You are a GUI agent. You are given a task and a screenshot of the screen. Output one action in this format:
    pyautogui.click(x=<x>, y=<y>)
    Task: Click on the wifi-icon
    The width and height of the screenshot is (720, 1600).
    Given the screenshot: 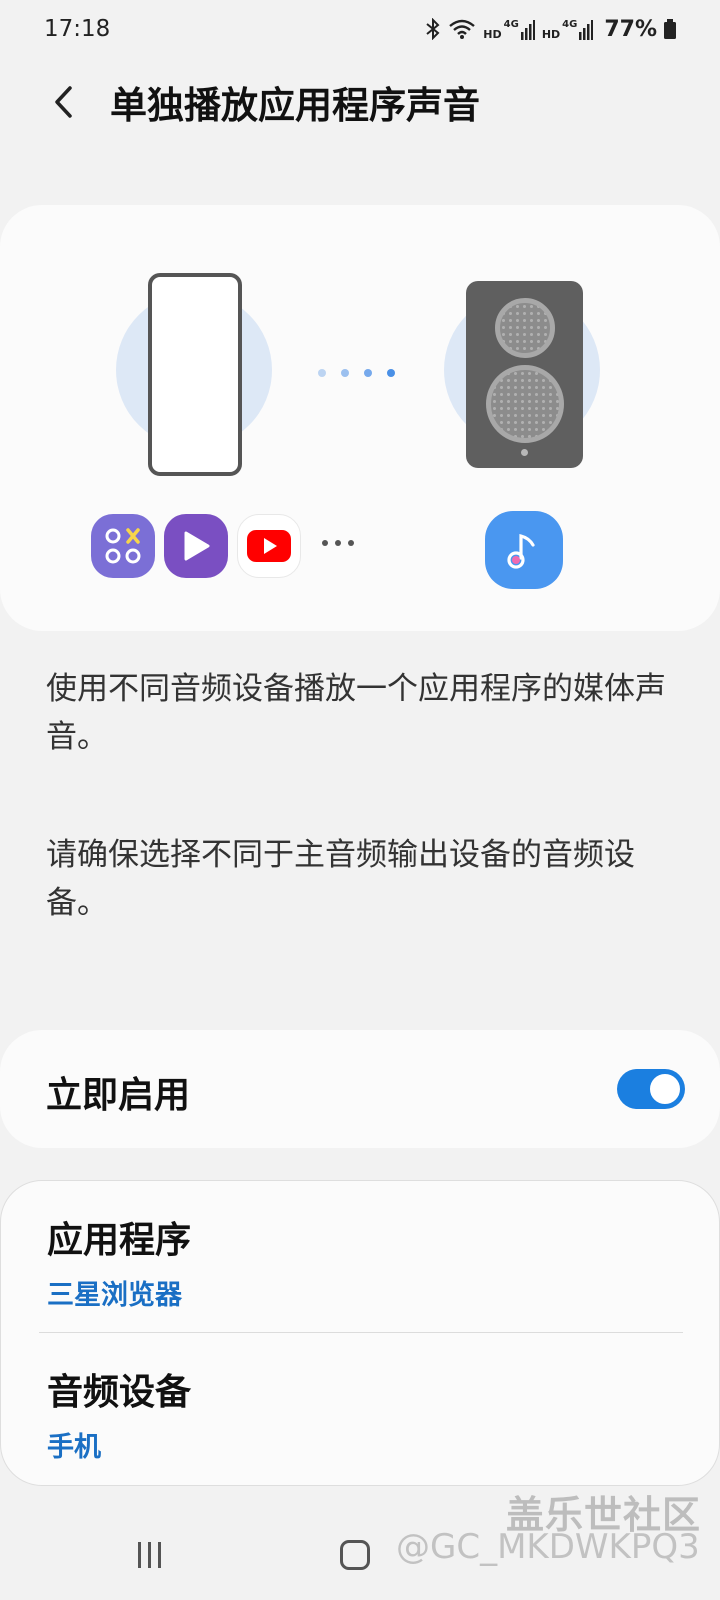 What is the action you would take?
    pyautogui.click(x=462, y=29)
    